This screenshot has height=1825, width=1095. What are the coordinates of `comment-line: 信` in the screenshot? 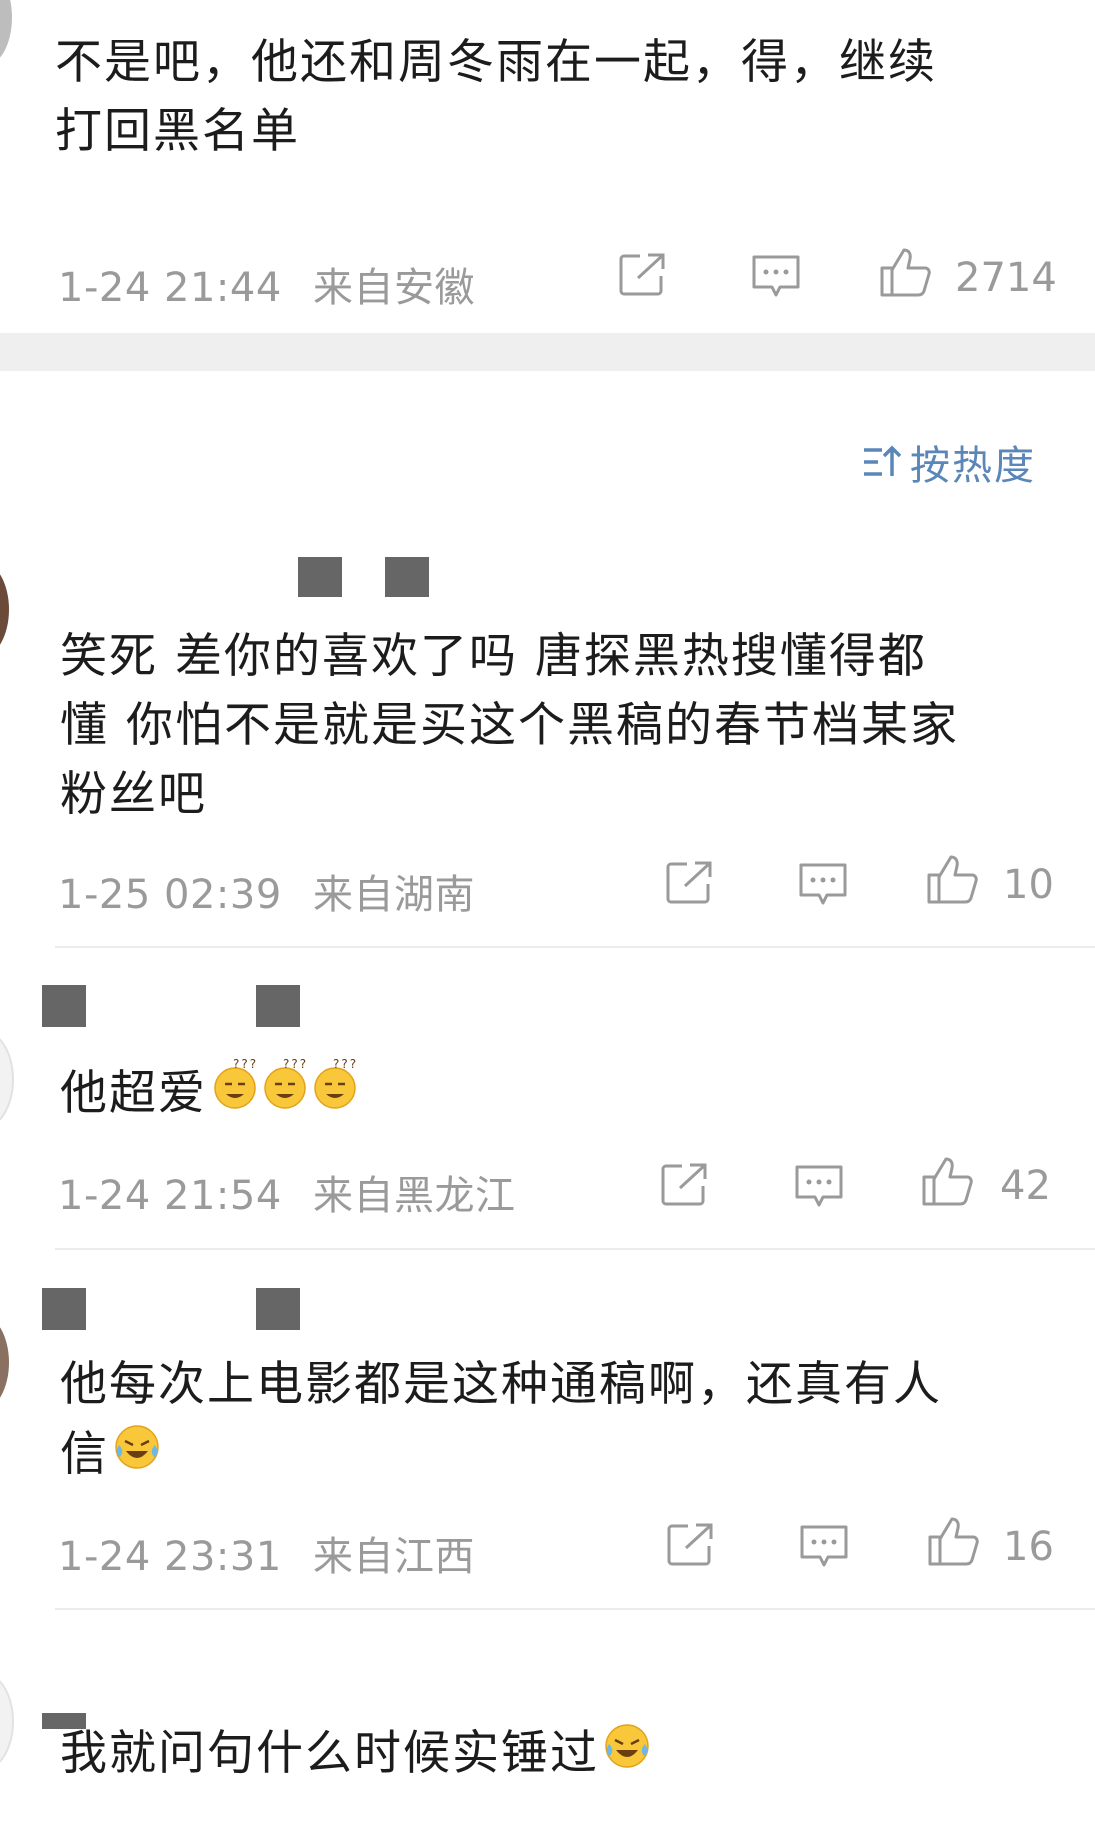 It's located at (84, 1454).